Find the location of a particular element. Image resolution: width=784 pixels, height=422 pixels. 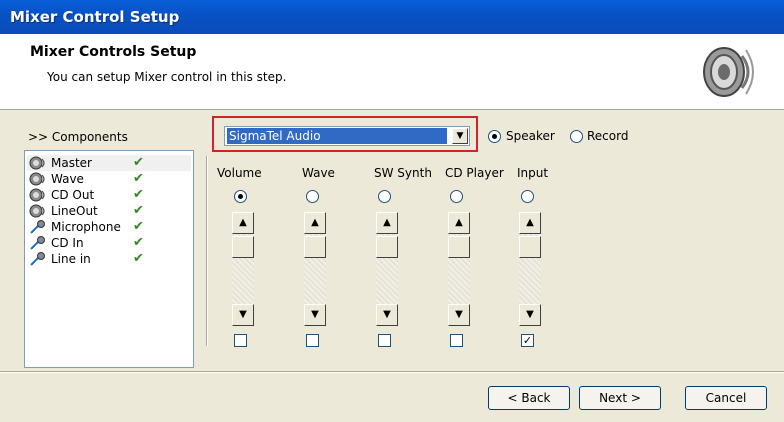

column-checkbox-volume is located at coordinates (240, 340).